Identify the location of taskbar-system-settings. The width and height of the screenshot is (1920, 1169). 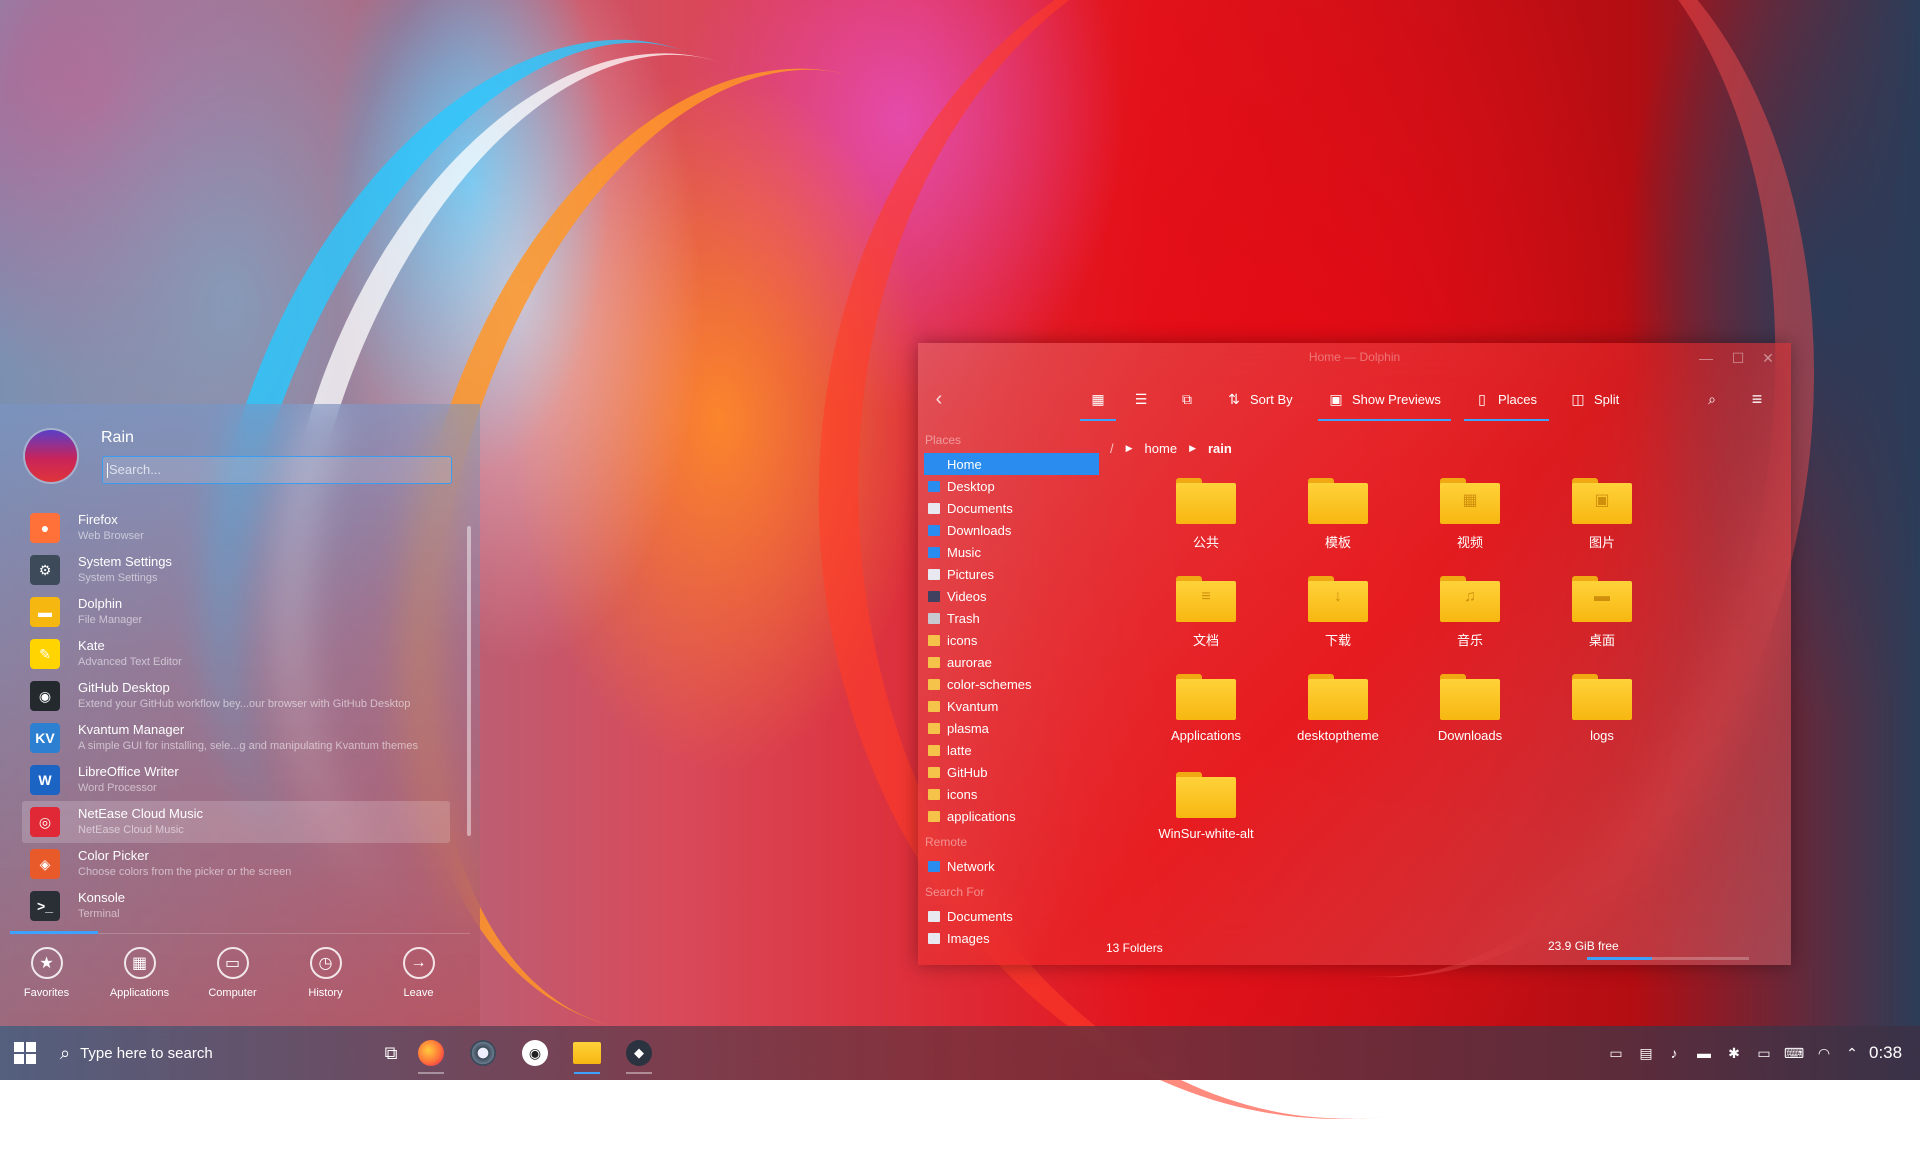
(483, 1053).